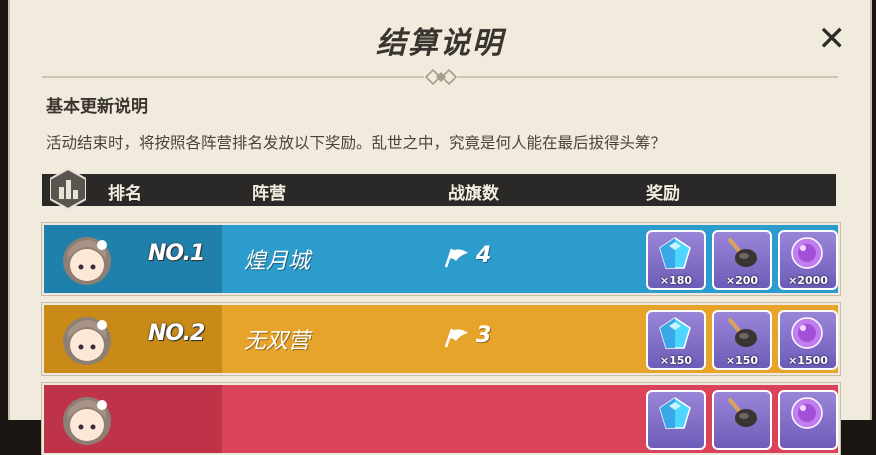 The height and width of the screenshot is (455, 876). I want to click on reward-quantity: ×2000, so click(808, 280).